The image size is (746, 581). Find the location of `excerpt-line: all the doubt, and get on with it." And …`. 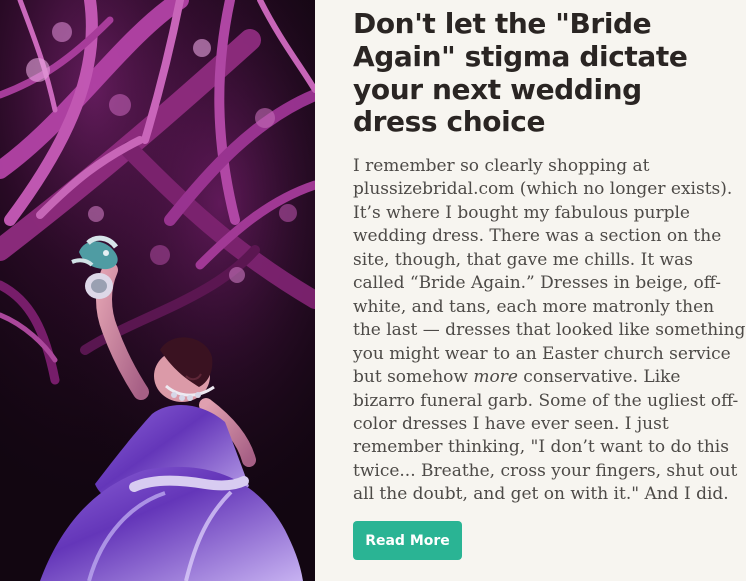

excerpt-line: all the doubt, and get on with it." And … is located at coordinates (541, 494).